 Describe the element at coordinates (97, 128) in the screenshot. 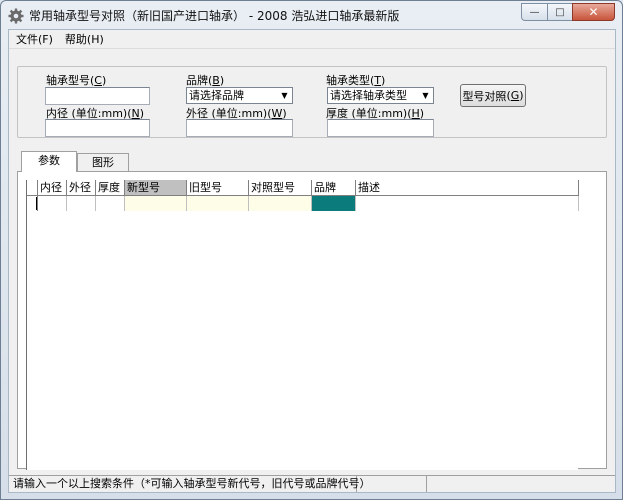

I see `inner-diameter-input` at that location.